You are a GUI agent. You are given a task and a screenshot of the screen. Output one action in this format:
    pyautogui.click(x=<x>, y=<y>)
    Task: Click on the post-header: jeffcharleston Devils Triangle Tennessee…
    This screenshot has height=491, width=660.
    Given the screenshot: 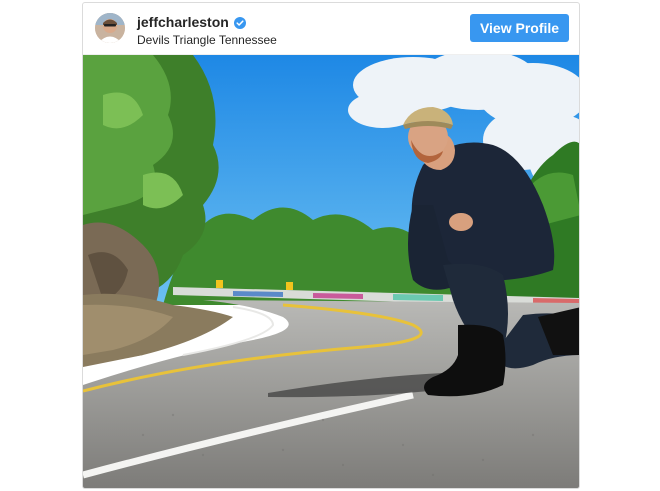 What is the action you would take?
    pyautogui.click(x=331, y=29)
    